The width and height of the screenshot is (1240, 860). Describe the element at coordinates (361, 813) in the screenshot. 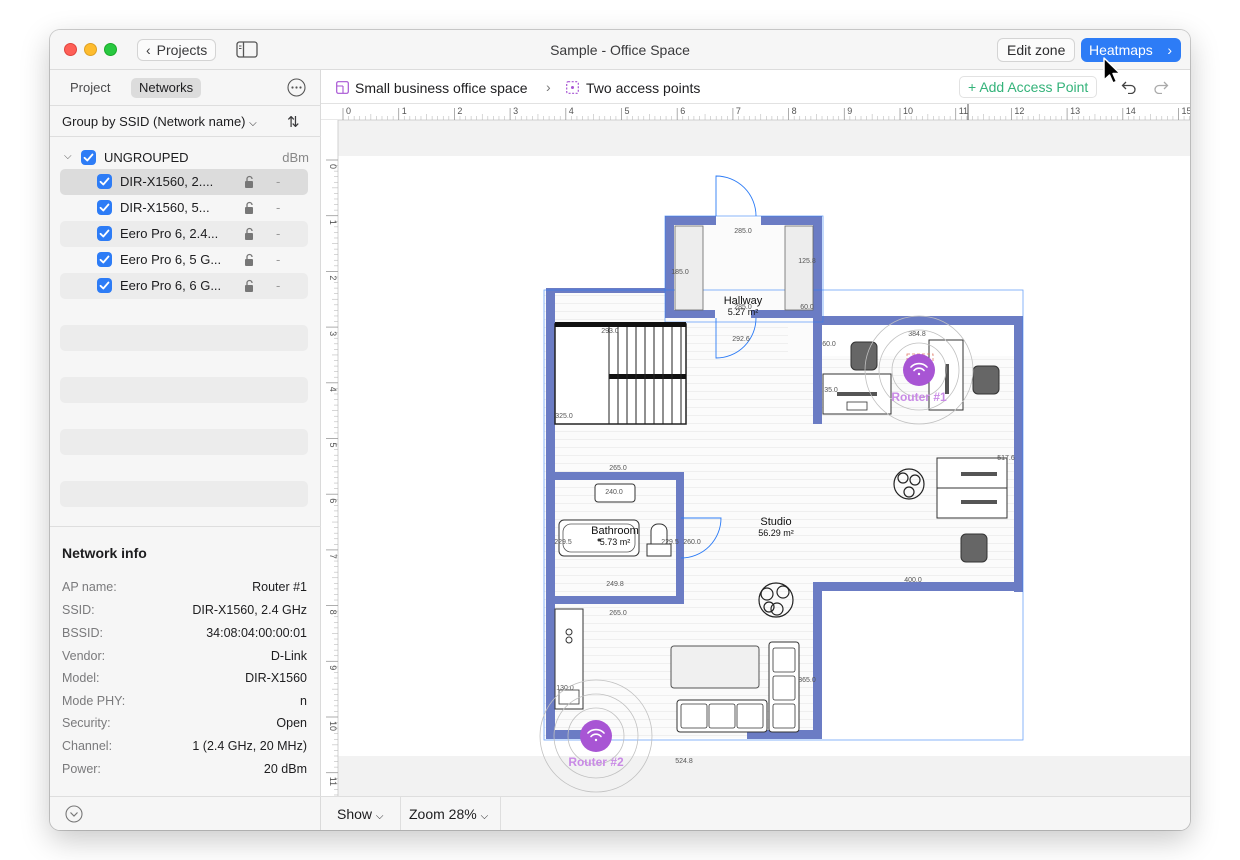

I see `show-menu-button: Show ⌵` at that location.